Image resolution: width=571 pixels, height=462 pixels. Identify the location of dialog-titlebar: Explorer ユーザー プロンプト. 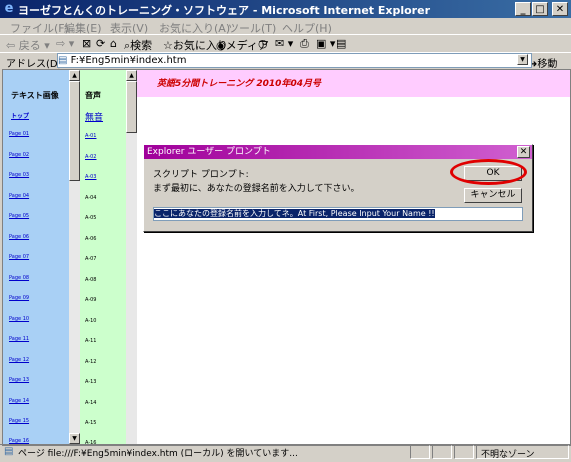
(338, 152).